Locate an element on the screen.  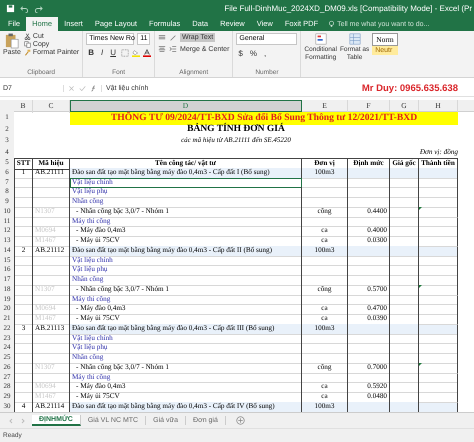
percent-button: % is located at coordinates (253, 53).